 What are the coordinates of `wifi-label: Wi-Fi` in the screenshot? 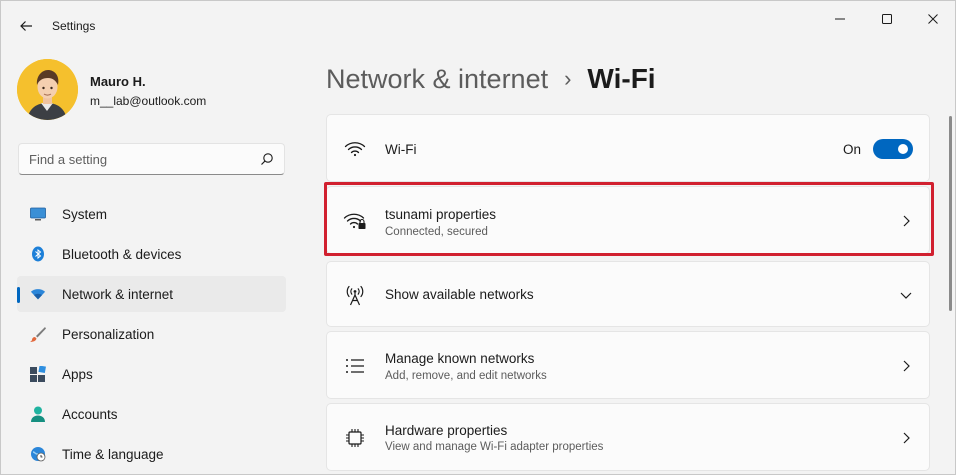 It's located at (401, 149).